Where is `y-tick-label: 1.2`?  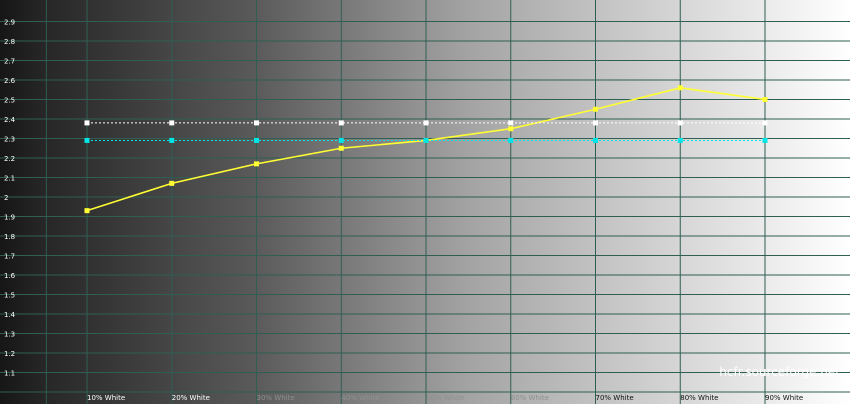
y-tick-label: 1.2 is located at coordinates (9, 354).